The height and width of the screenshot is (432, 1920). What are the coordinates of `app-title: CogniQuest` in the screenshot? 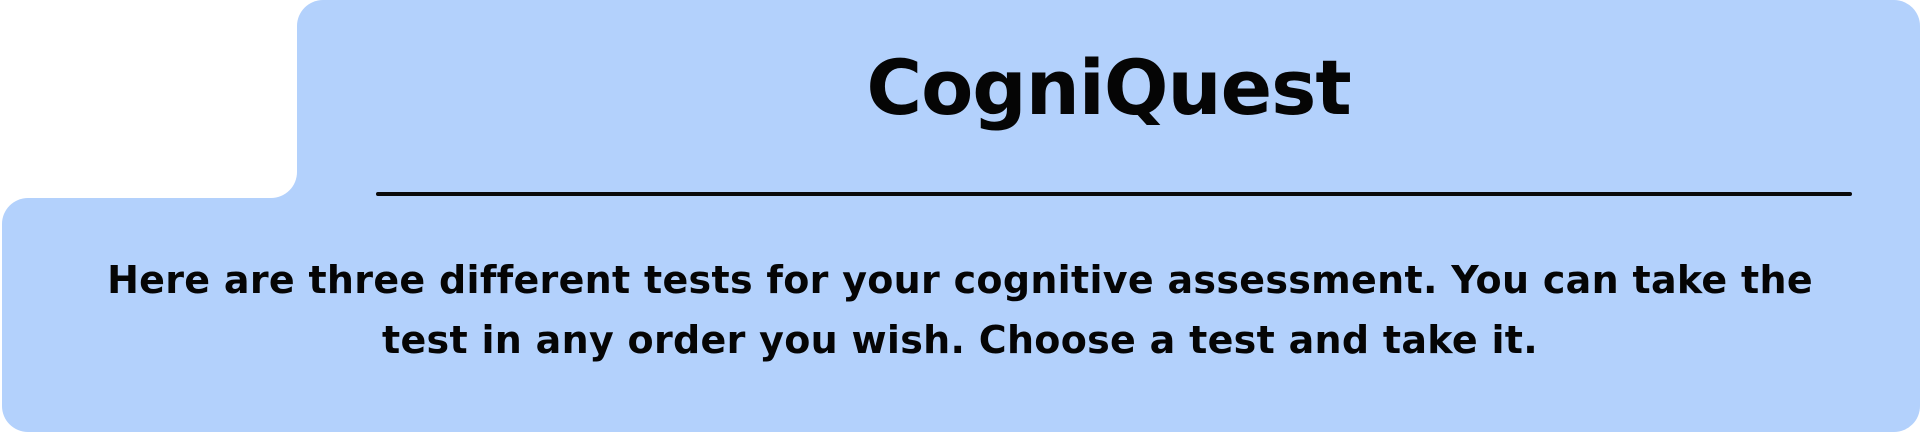 It's located at (1108, 87).